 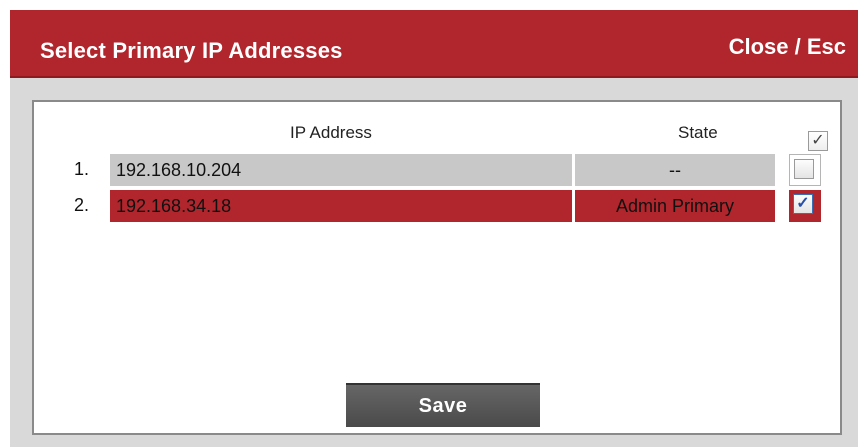 I want to click on state-header: State, so click(x=698, y=132).